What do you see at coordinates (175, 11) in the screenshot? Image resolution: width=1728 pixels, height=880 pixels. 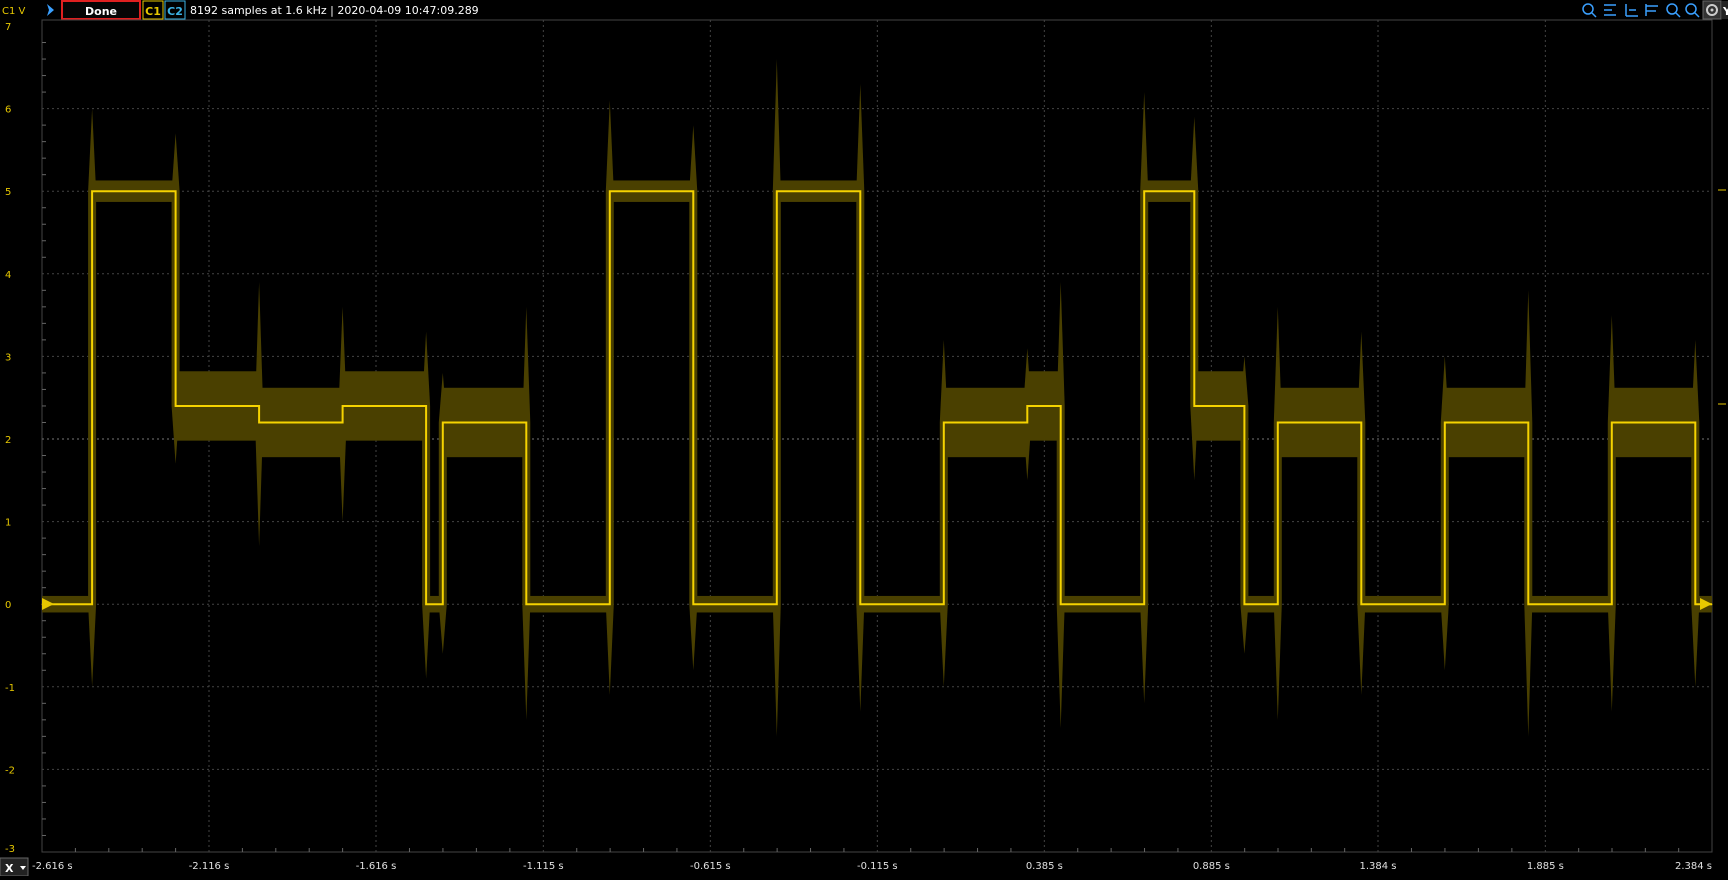 I see `ch2-label: C2` at bounding box center [175, 11].